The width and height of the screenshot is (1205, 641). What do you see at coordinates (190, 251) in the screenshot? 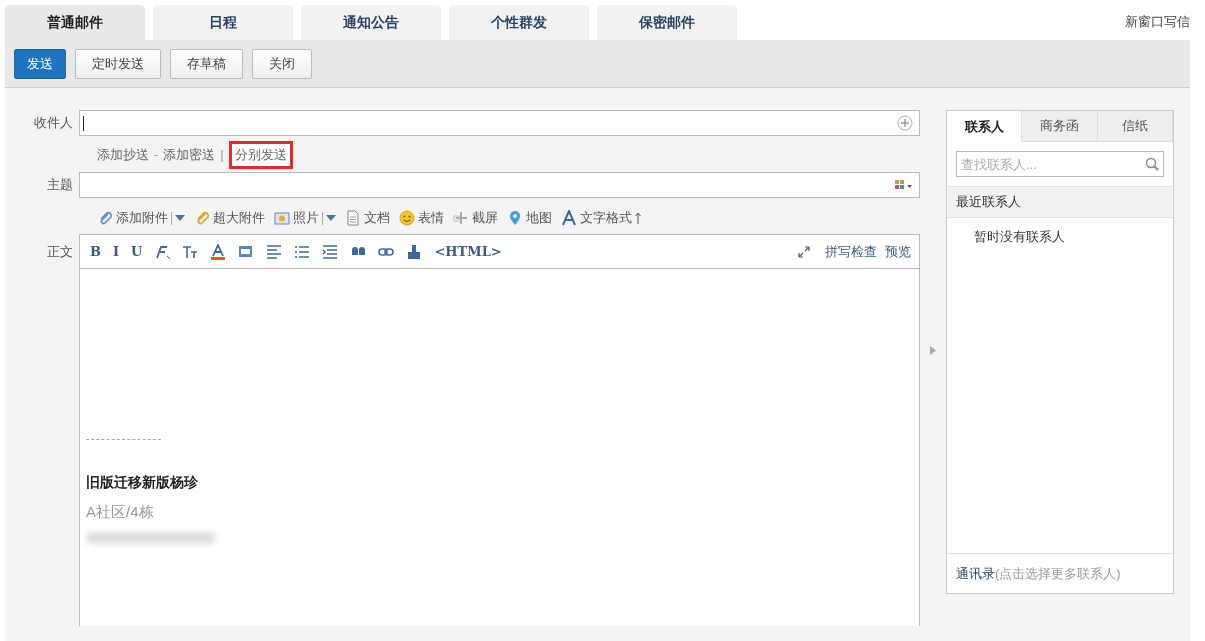
I see `font-size-icon` at bounding box center [190, 251].